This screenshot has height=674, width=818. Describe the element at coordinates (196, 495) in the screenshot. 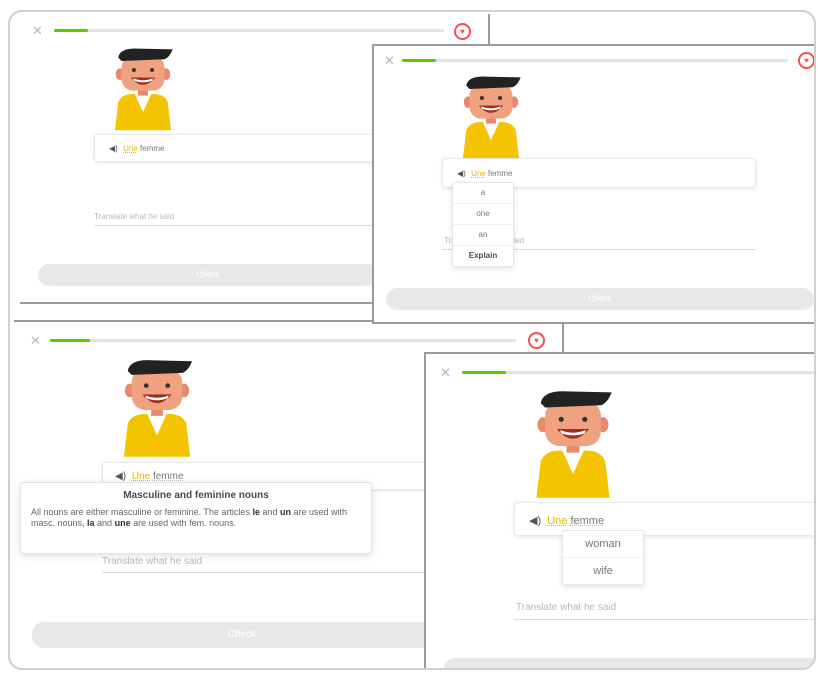

I see `grammar-tip-title: Masculine and feminine nouns` at that location.